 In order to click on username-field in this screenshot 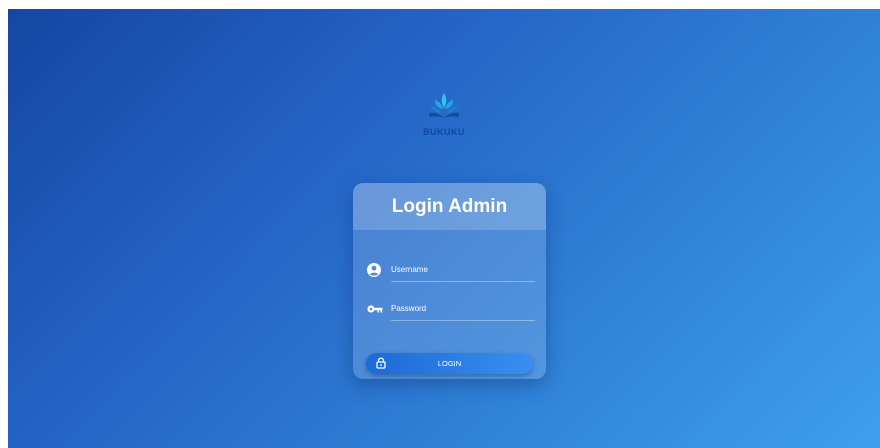, I will do `click(451, 270)`.